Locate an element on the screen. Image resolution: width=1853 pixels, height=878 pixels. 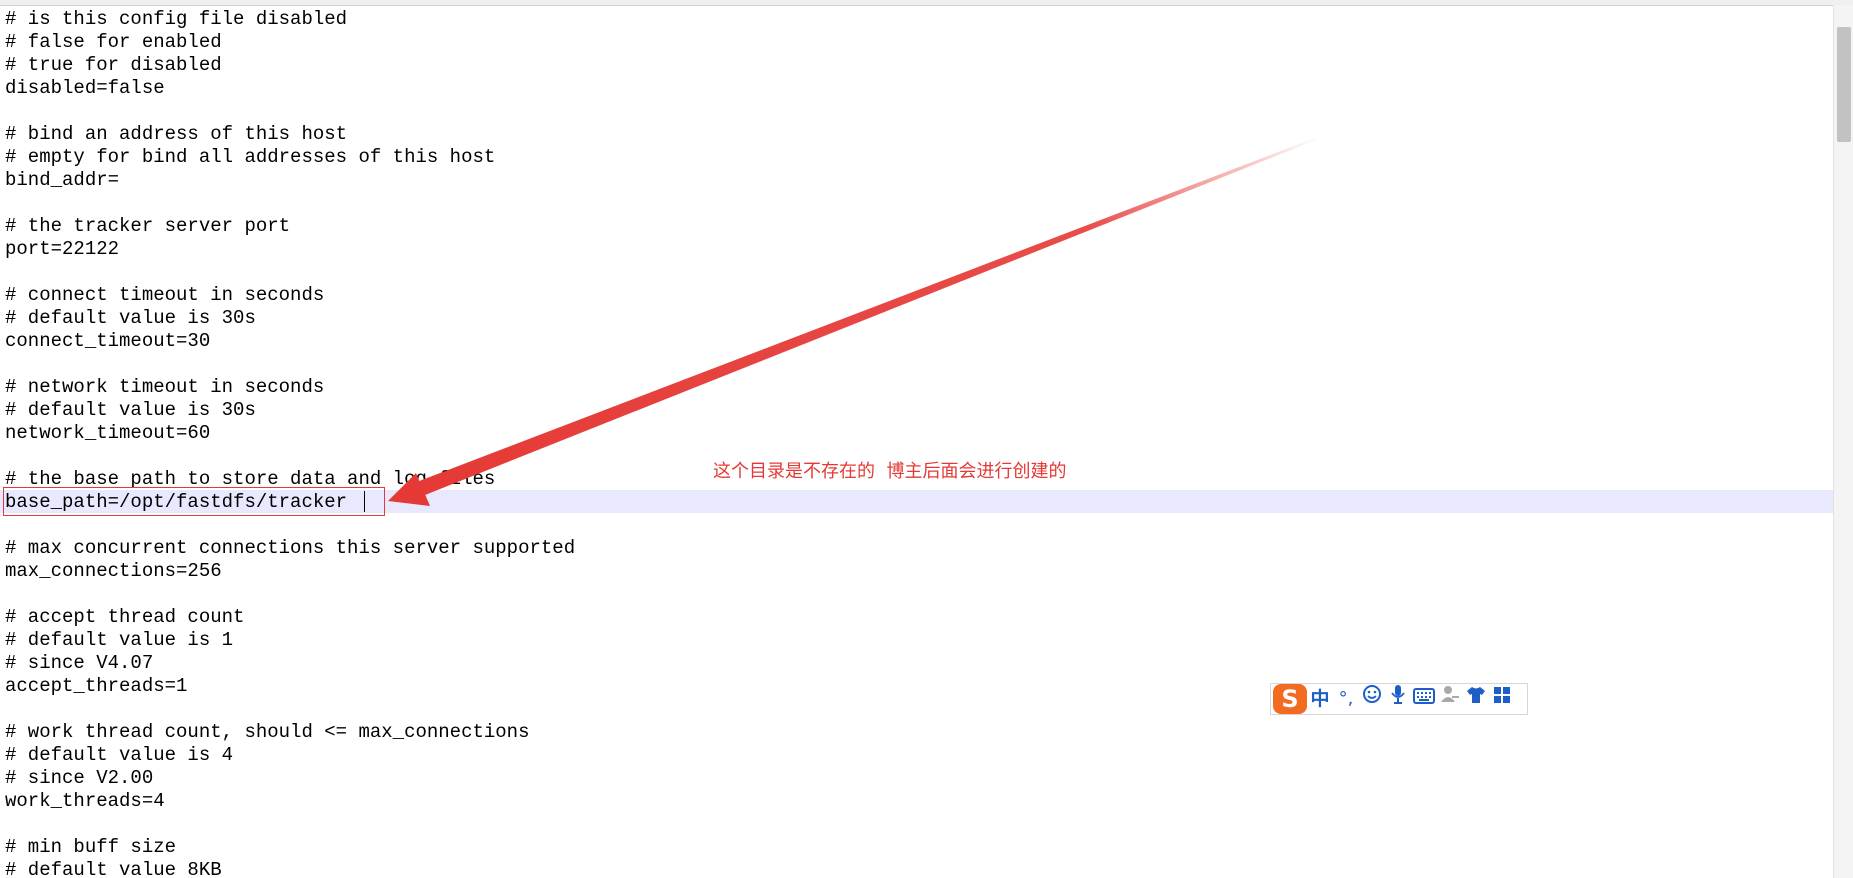
editor-line: # default value 8KB is located at coordinates (113, 868).